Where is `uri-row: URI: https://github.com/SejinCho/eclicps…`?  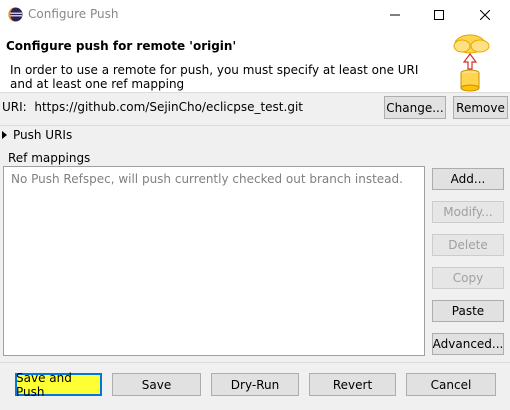 uri-row: URI: https://github.com/SejinCho/eclicps… is located at coordinates (152, 107).